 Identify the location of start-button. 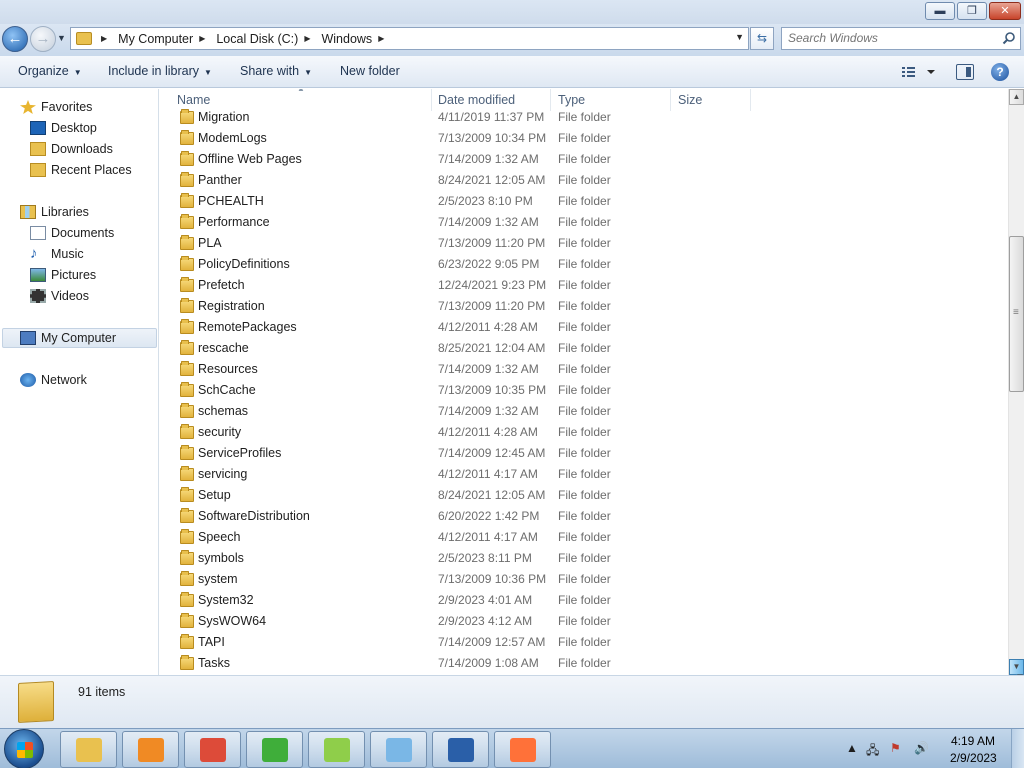
(24, 748).